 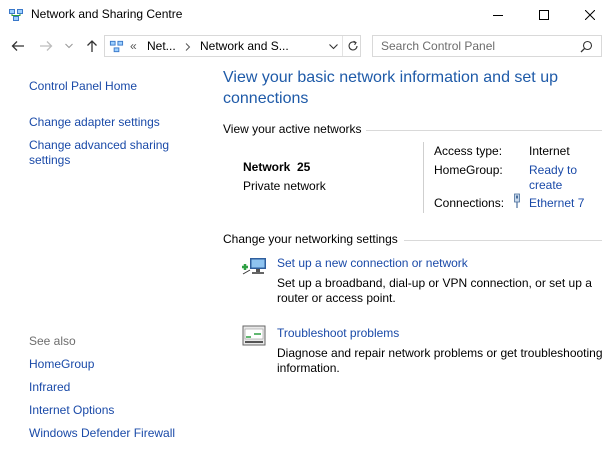 I want to click on see-also-homegroup: HomeGroup, so click(x=61, y=364).